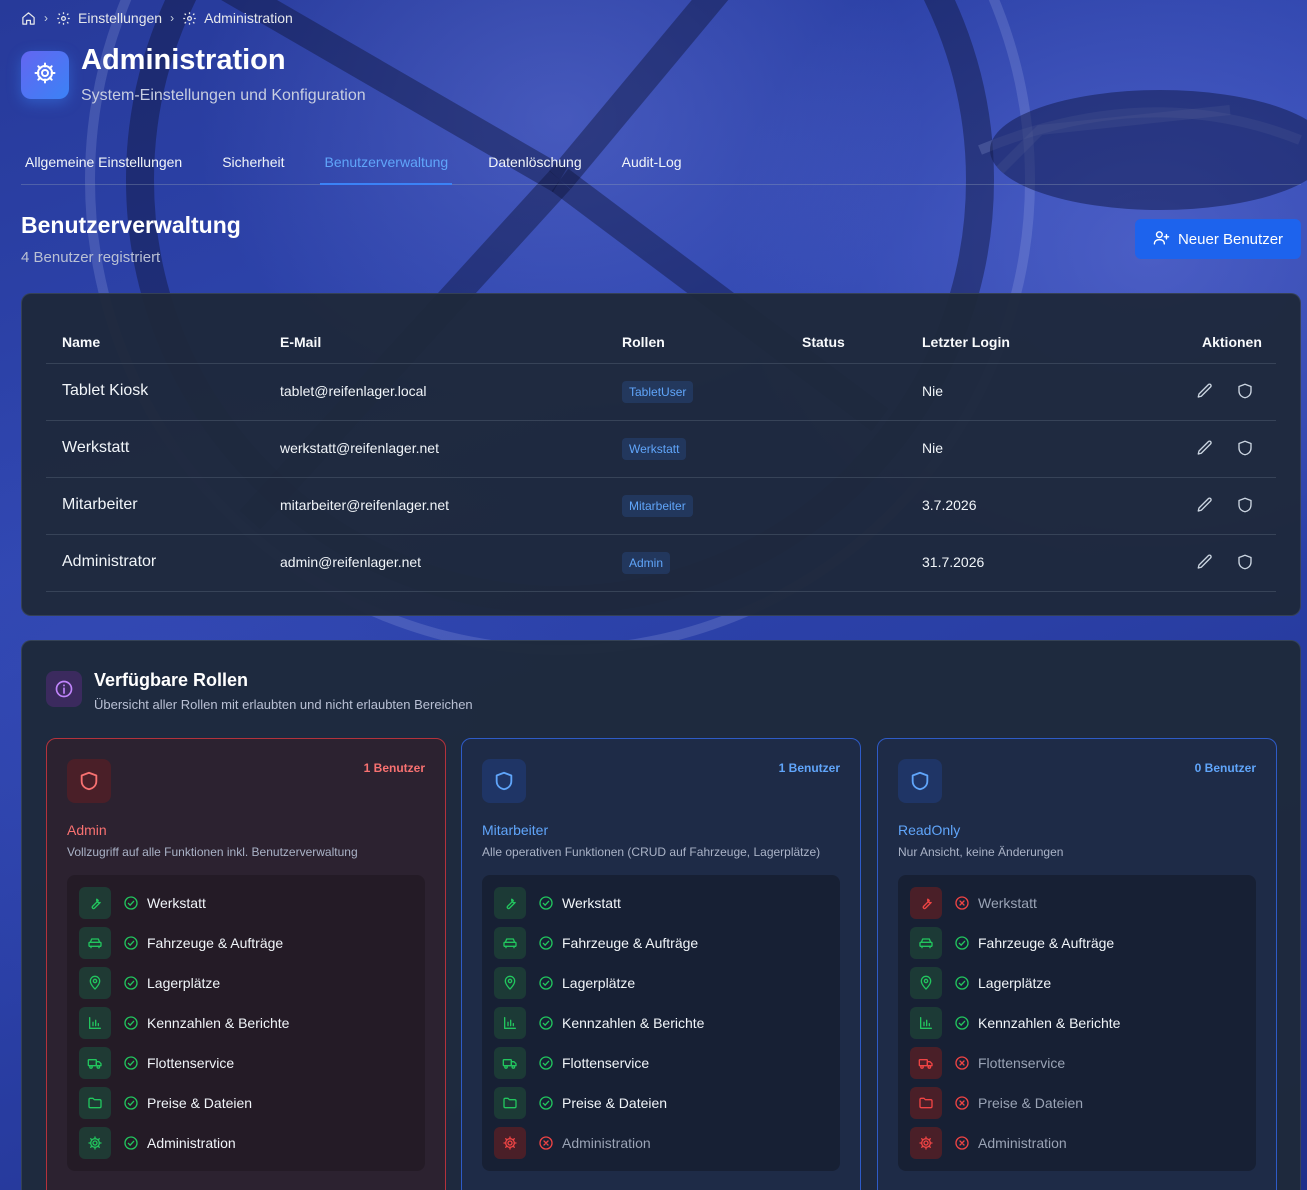 The height and width of the screenshot is (1190, 1307). I want to click on role-user-count: 1 Benutzer, so click(809, 768).